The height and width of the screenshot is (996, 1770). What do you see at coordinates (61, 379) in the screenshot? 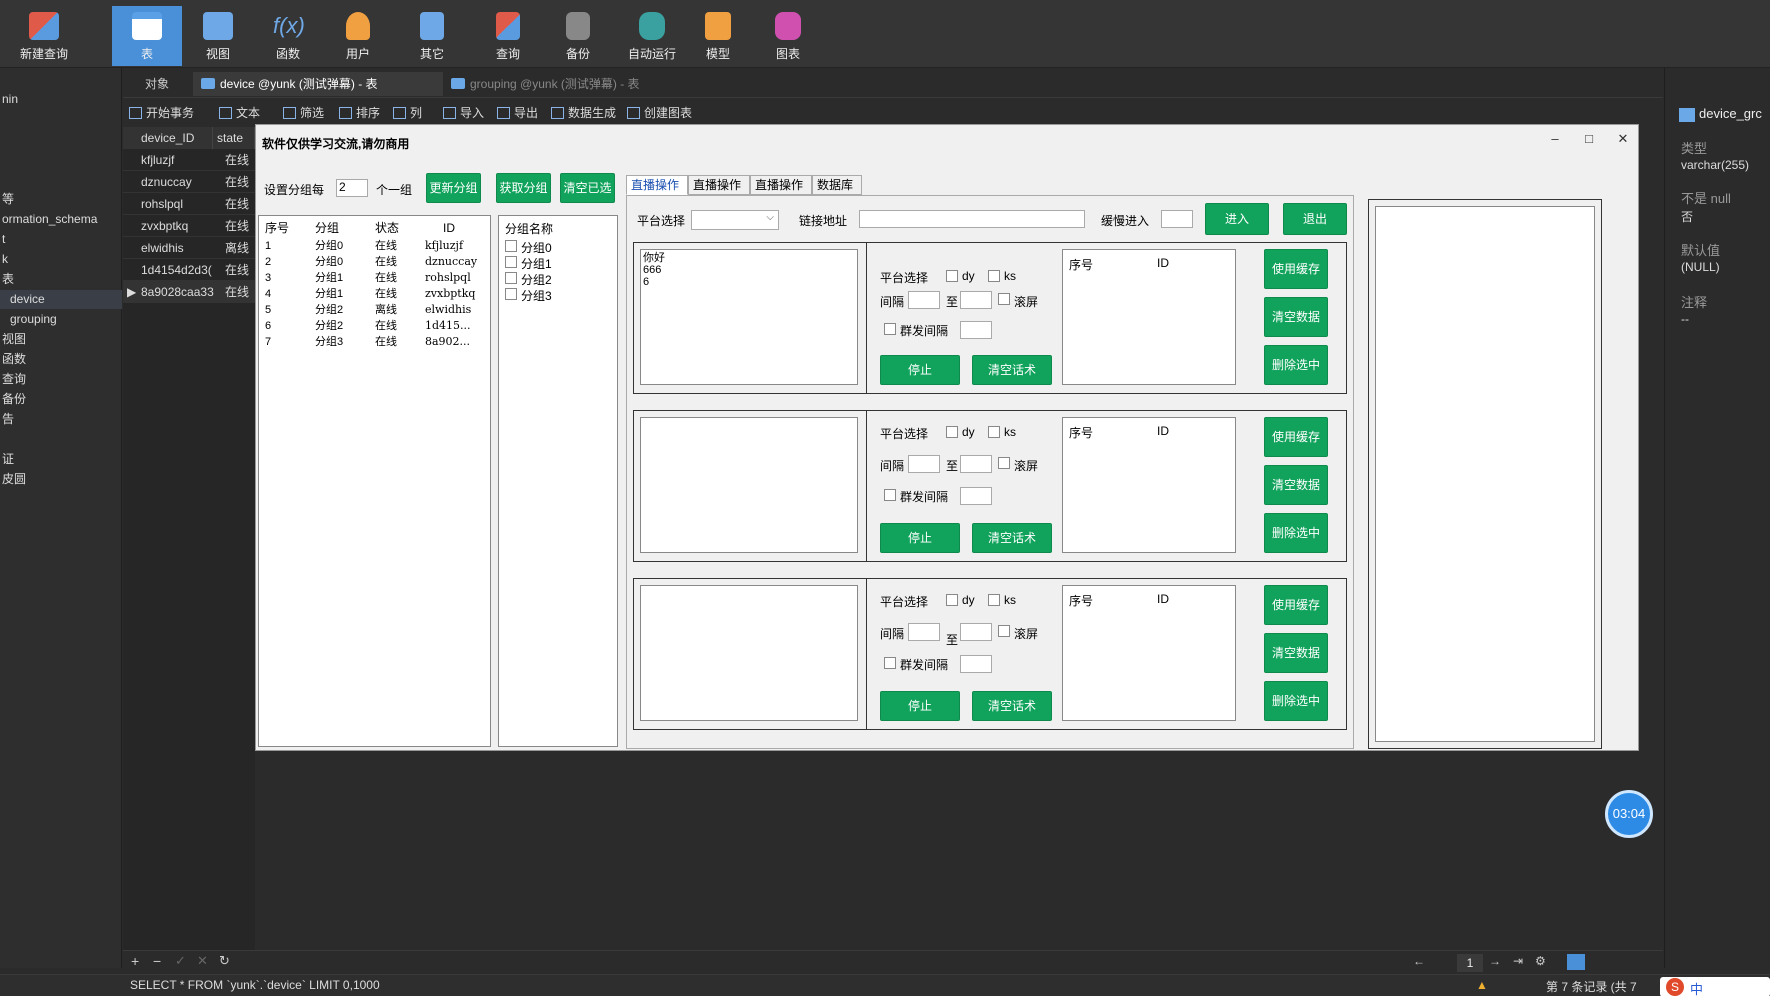
I see `nav-item-queries: 查询` at bounding box center [61, 379].